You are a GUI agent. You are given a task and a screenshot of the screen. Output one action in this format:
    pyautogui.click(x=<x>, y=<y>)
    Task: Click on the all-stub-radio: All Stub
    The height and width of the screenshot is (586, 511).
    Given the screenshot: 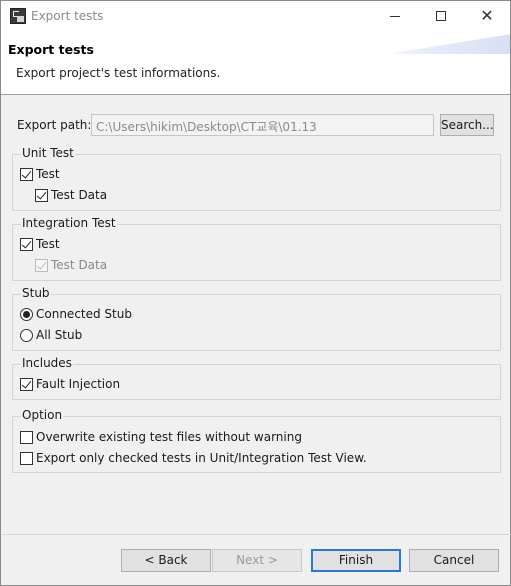 What is the action you would take?
    pyautogui.click(x=51, y=335)
    